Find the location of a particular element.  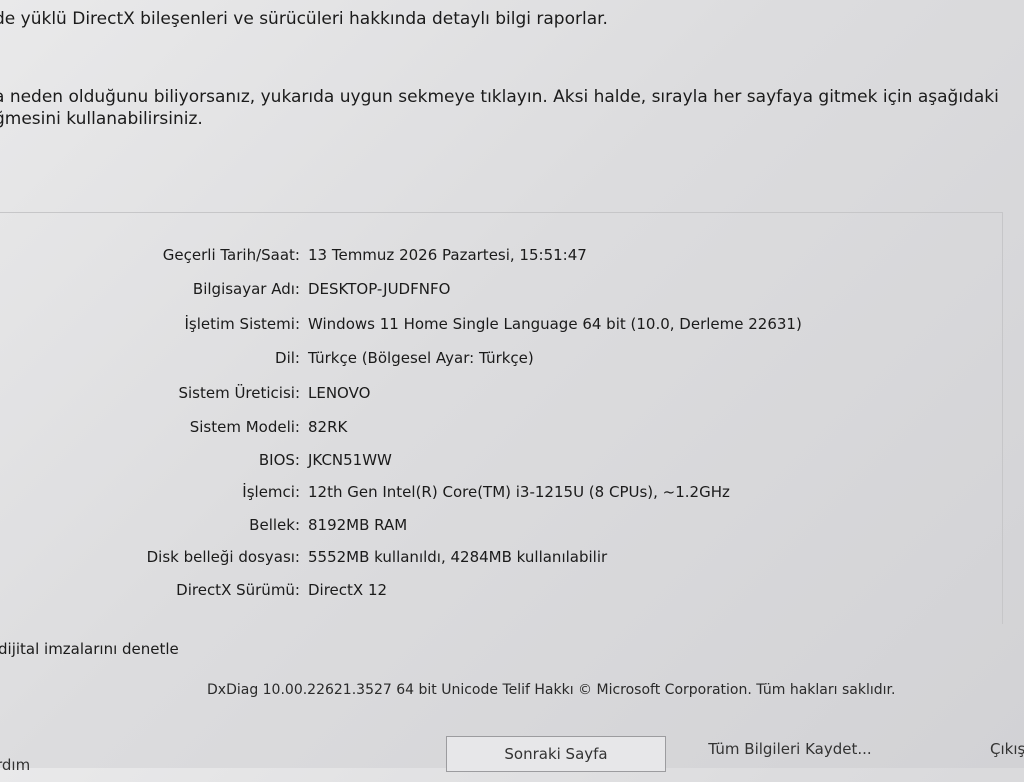

info-row-language: Dil: Türkçe (Bölgesel Ayar: Türkçe) is located at coordinates (500, 362).